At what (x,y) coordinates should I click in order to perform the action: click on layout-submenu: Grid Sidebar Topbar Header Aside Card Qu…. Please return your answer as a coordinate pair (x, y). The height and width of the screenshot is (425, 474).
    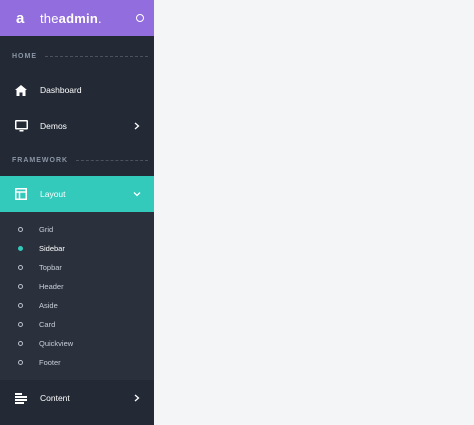
    Looking at the image, I should click on (77, 296).